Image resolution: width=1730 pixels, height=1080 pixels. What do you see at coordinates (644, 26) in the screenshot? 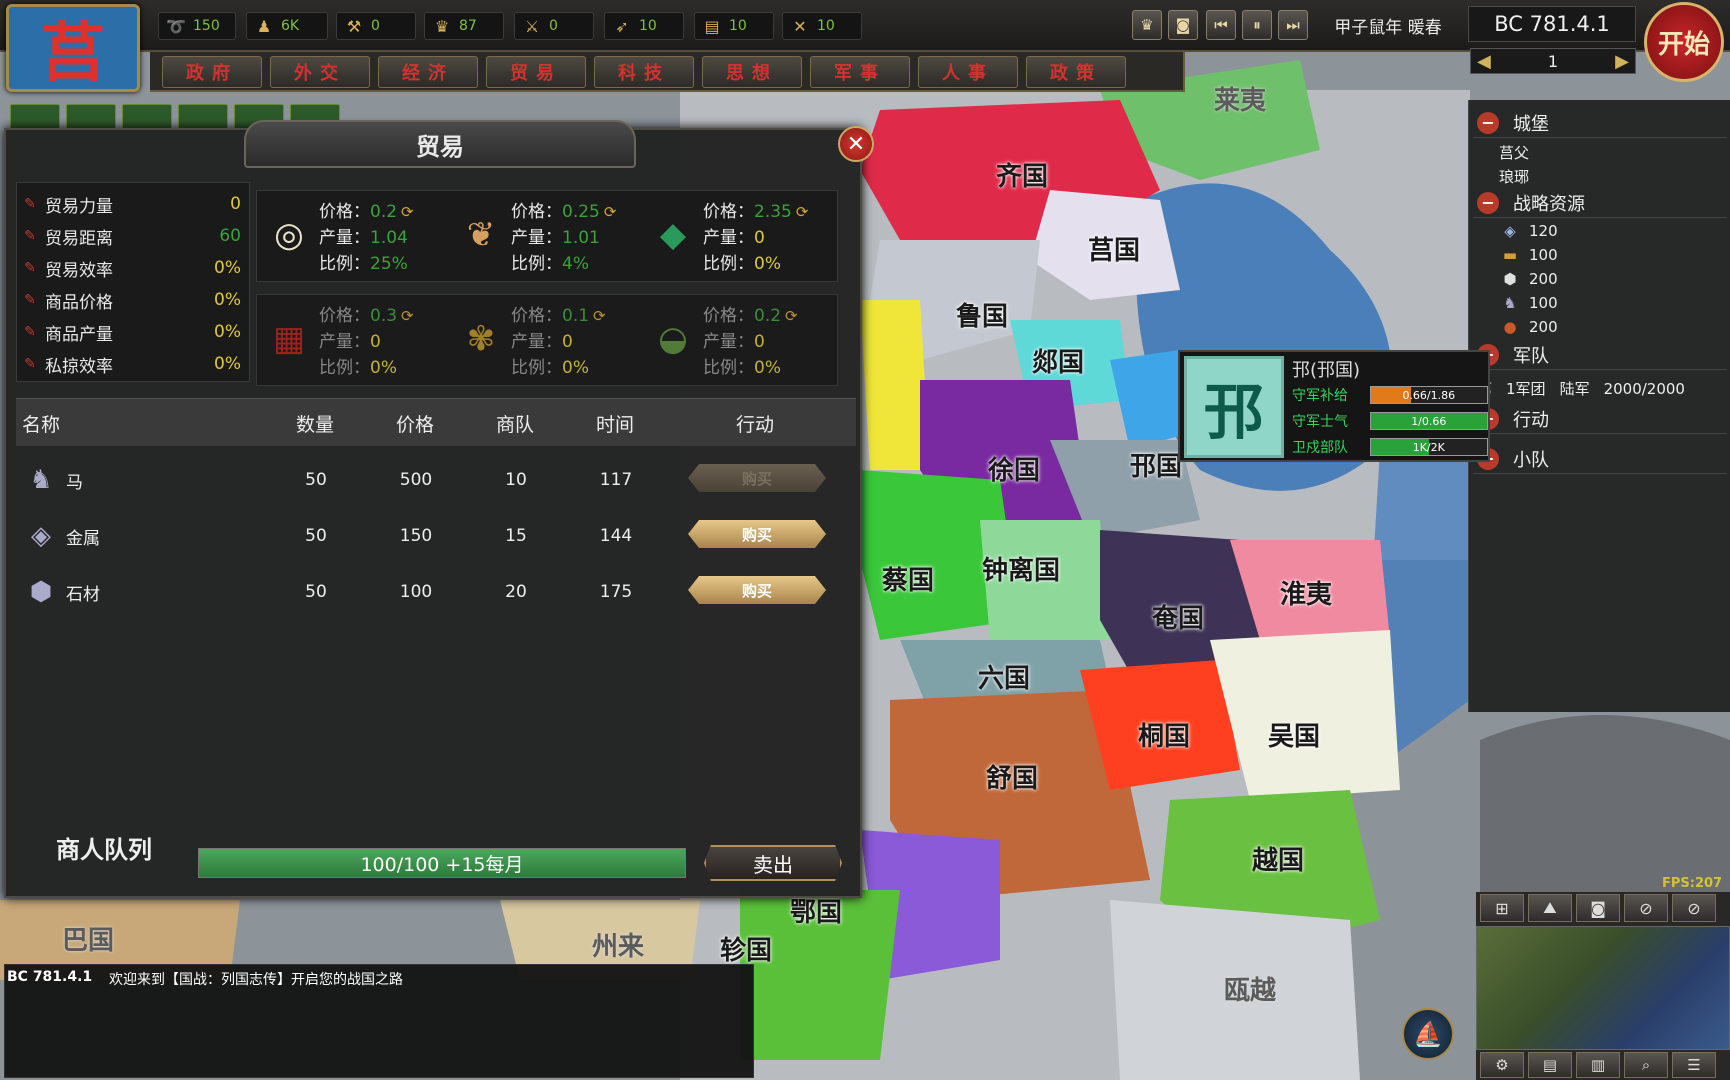
I see `resource-cannon: ➶ 10` at bounding box center [644, 26].